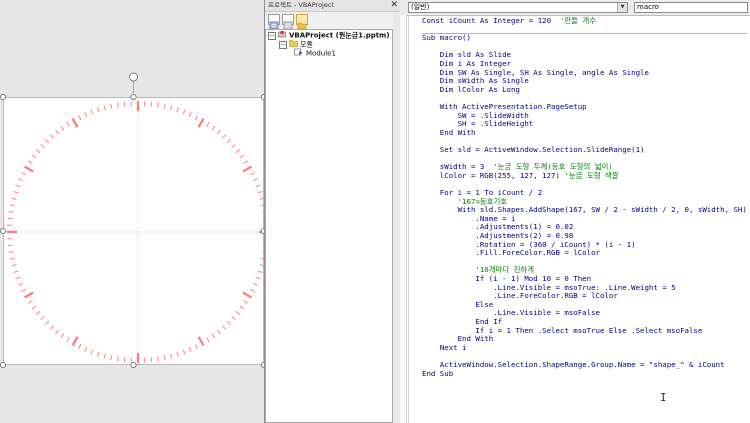  I want to click on tree-scrollbar, so click(396, 217).